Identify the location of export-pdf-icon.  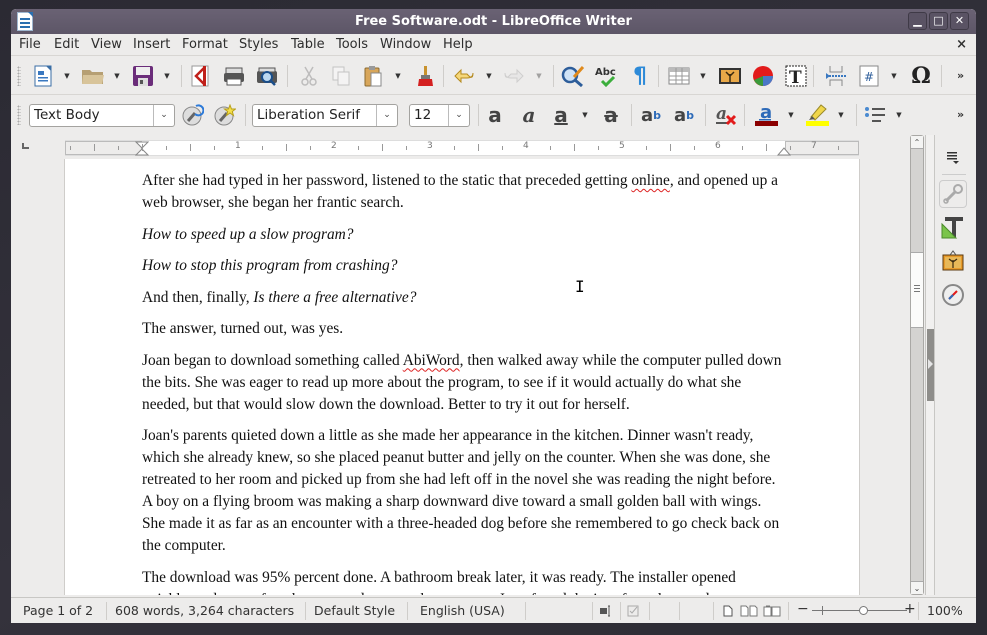
(200, 76).